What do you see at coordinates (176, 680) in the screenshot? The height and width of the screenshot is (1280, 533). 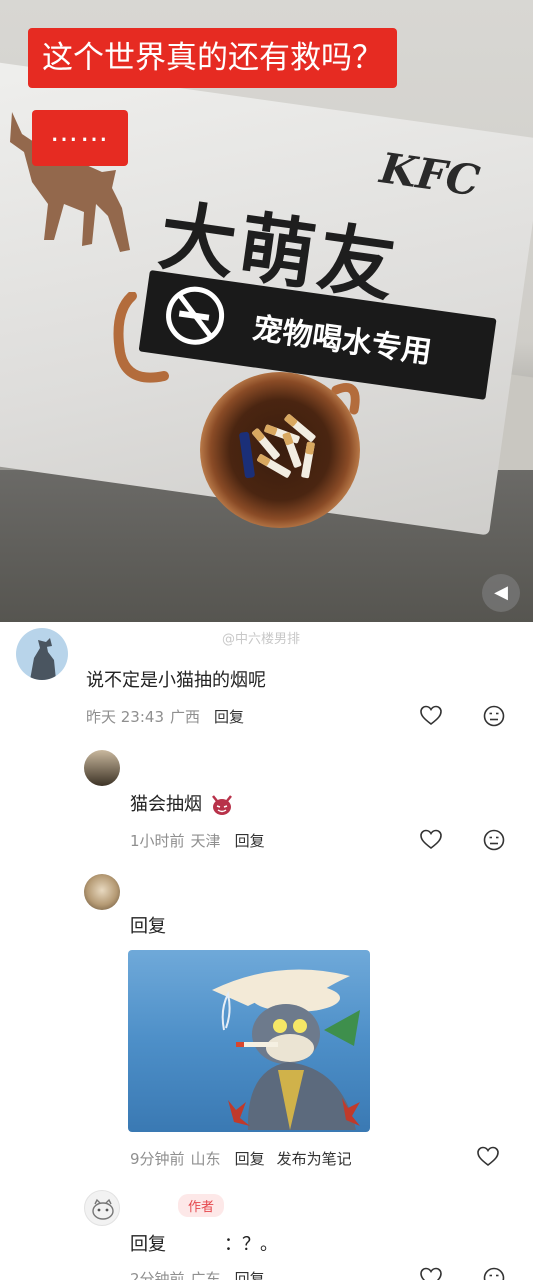 I see `comment-text: 说不定是小猫抽的烟呢` at bounding box center [176, 680].